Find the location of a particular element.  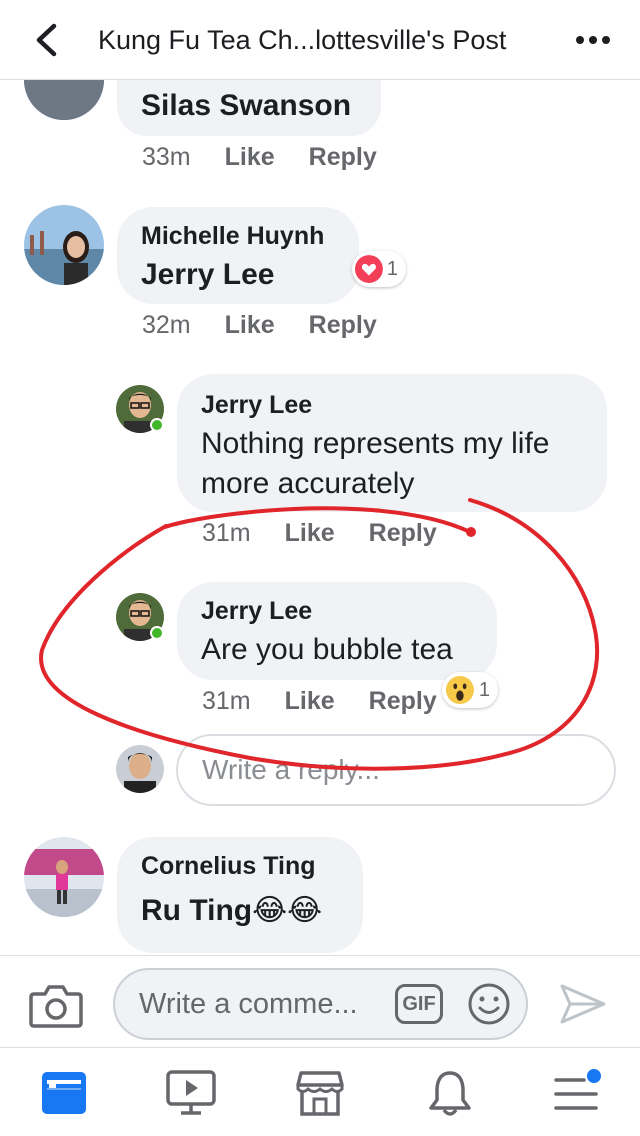

gif-label: GIF is located at coordinates (419, 1003).